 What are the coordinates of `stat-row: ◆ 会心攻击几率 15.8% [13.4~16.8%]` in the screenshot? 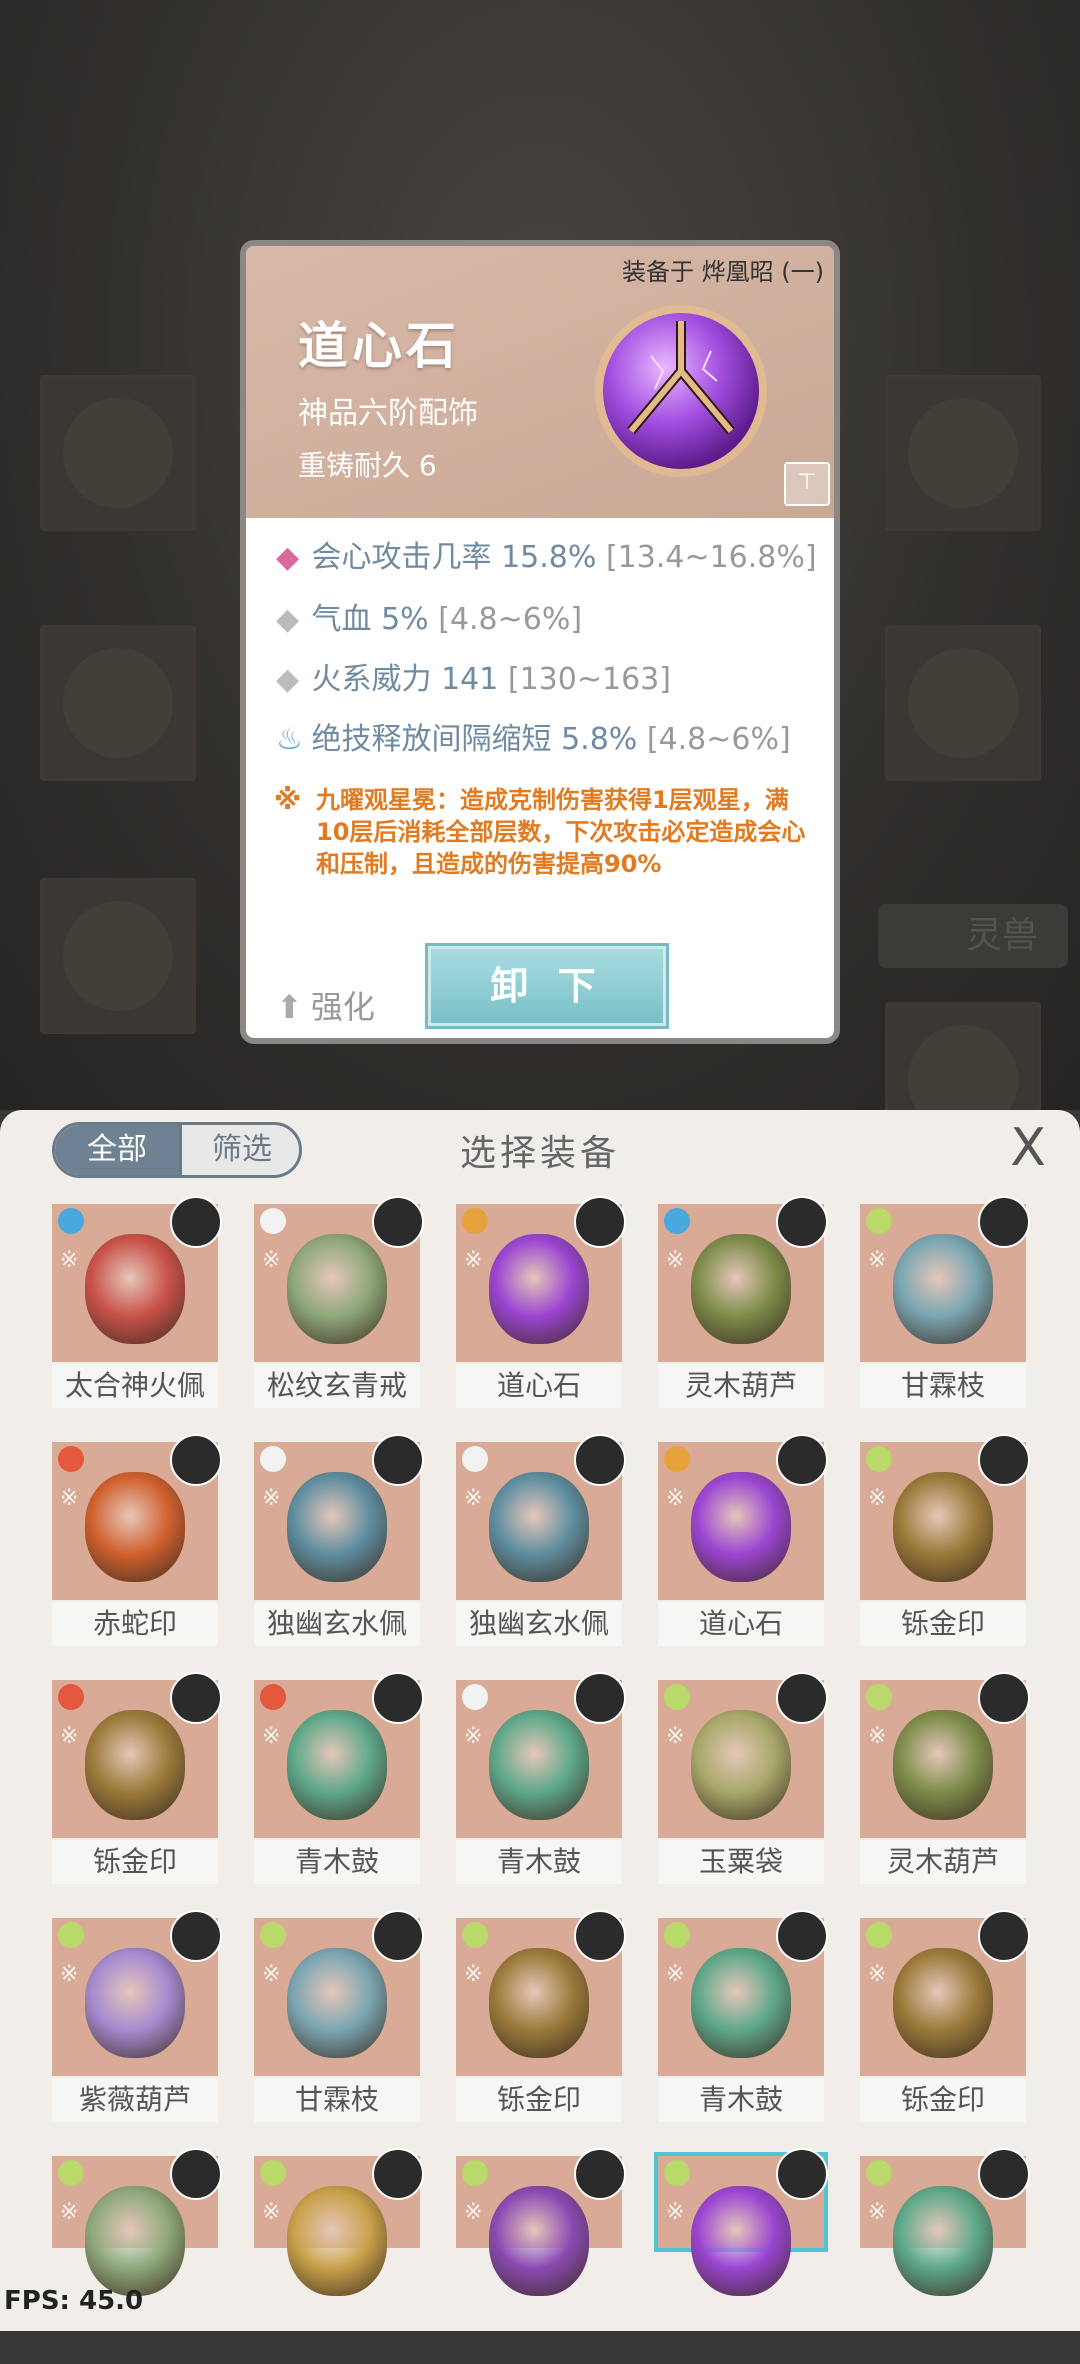 It's located at (546, 554).